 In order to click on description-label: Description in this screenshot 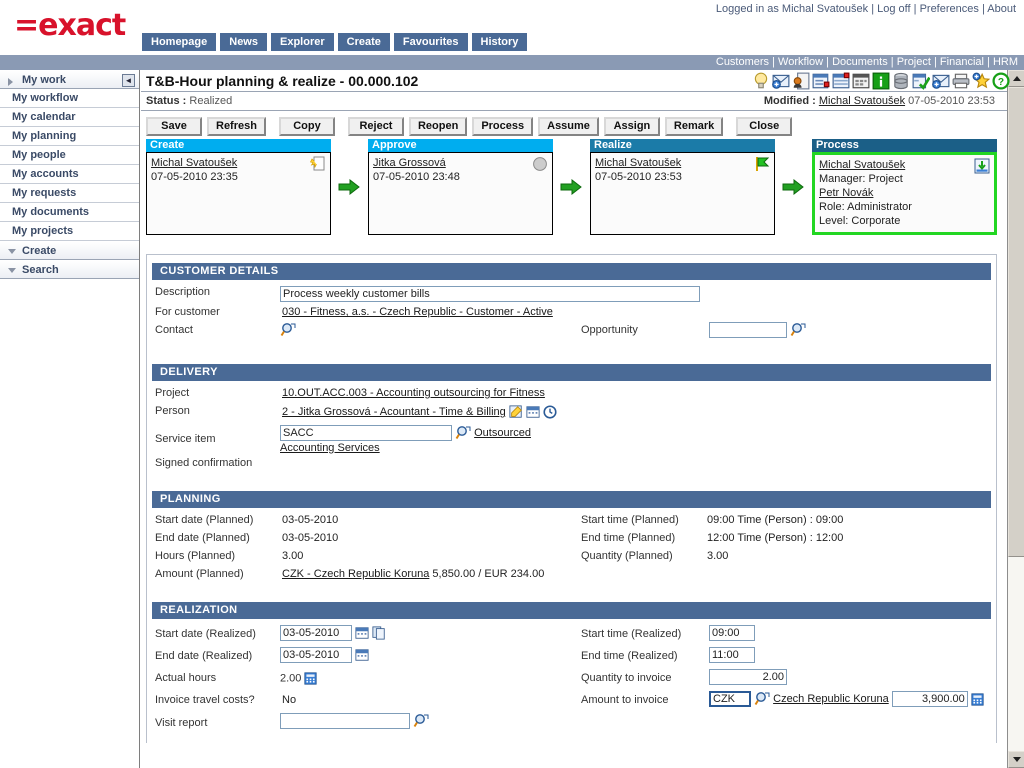, I will do `click(183, 292)`.